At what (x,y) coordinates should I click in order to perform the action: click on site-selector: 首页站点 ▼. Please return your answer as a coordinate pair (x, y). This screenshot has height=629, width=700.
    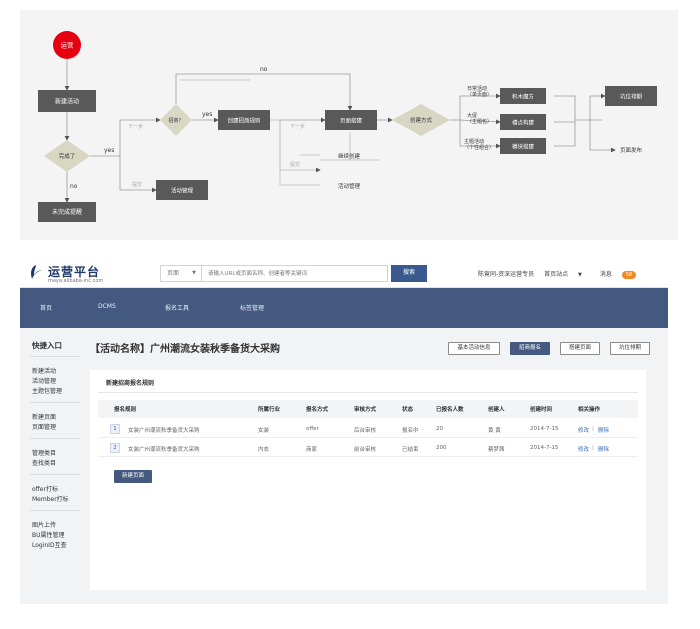
    Looking at the image, I should click on (567, 274).